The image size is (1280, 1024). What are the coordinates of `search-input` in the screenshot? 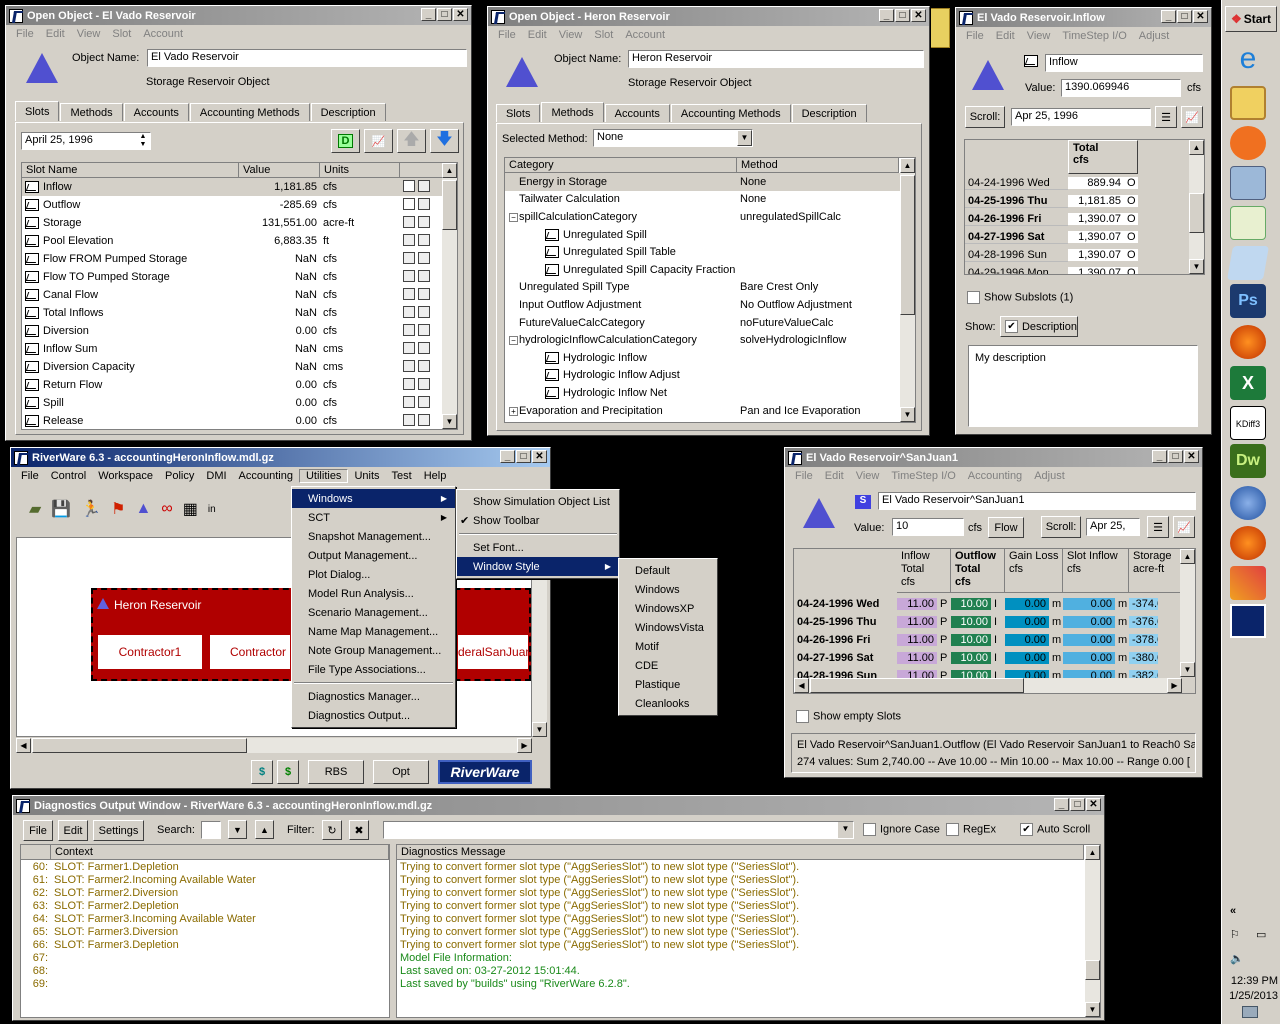 It's located at (211, 830).